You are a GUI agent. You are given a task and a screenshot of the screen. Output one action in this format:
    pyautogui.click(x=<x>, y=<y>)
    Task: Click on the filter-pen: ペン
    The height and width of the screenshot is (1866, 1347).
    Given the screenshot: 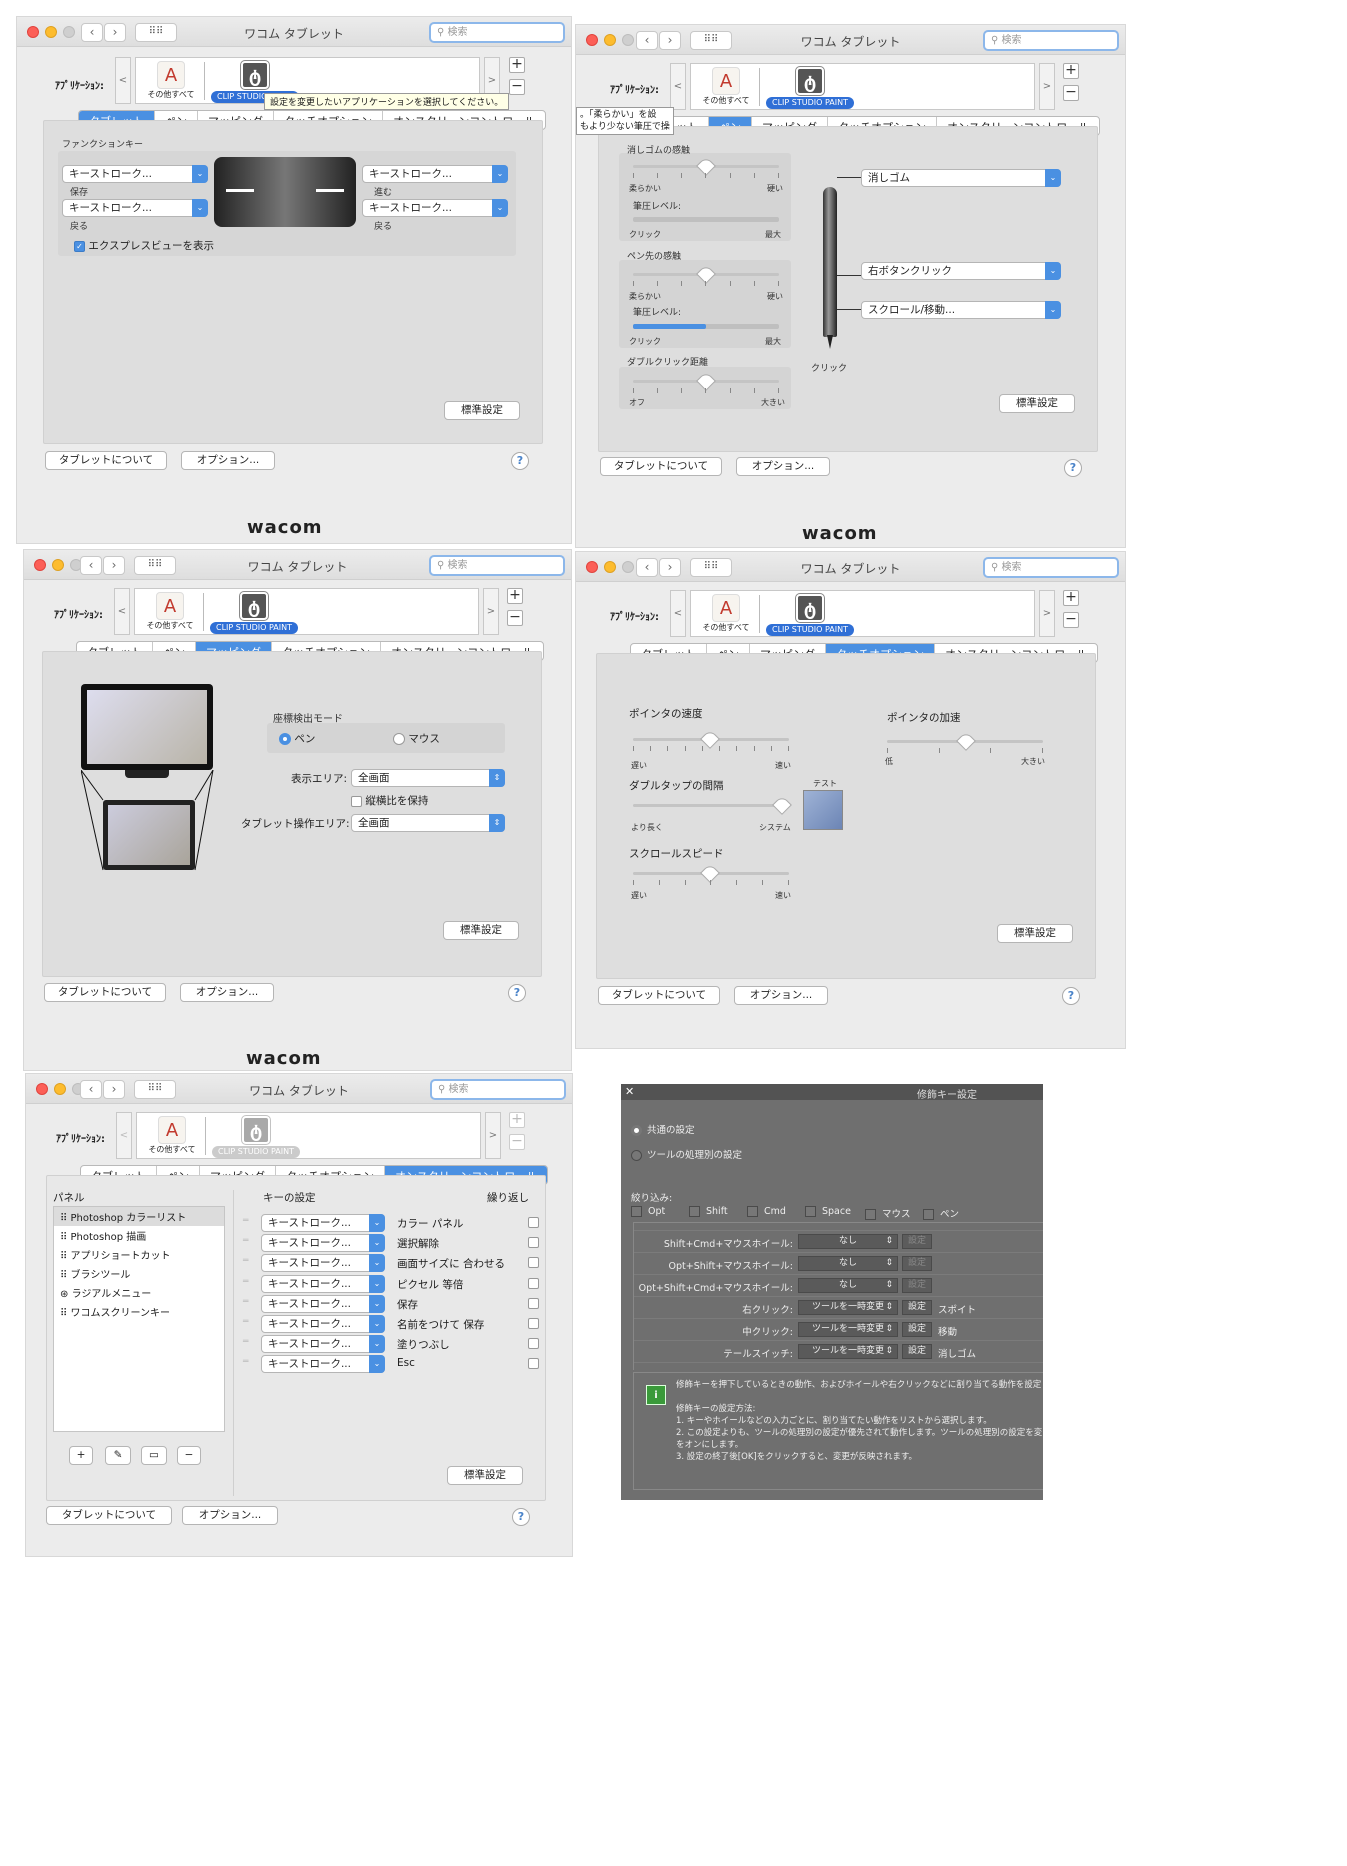 What is the action you would take?
    pyautogui.click(x=948, y=1213)
    